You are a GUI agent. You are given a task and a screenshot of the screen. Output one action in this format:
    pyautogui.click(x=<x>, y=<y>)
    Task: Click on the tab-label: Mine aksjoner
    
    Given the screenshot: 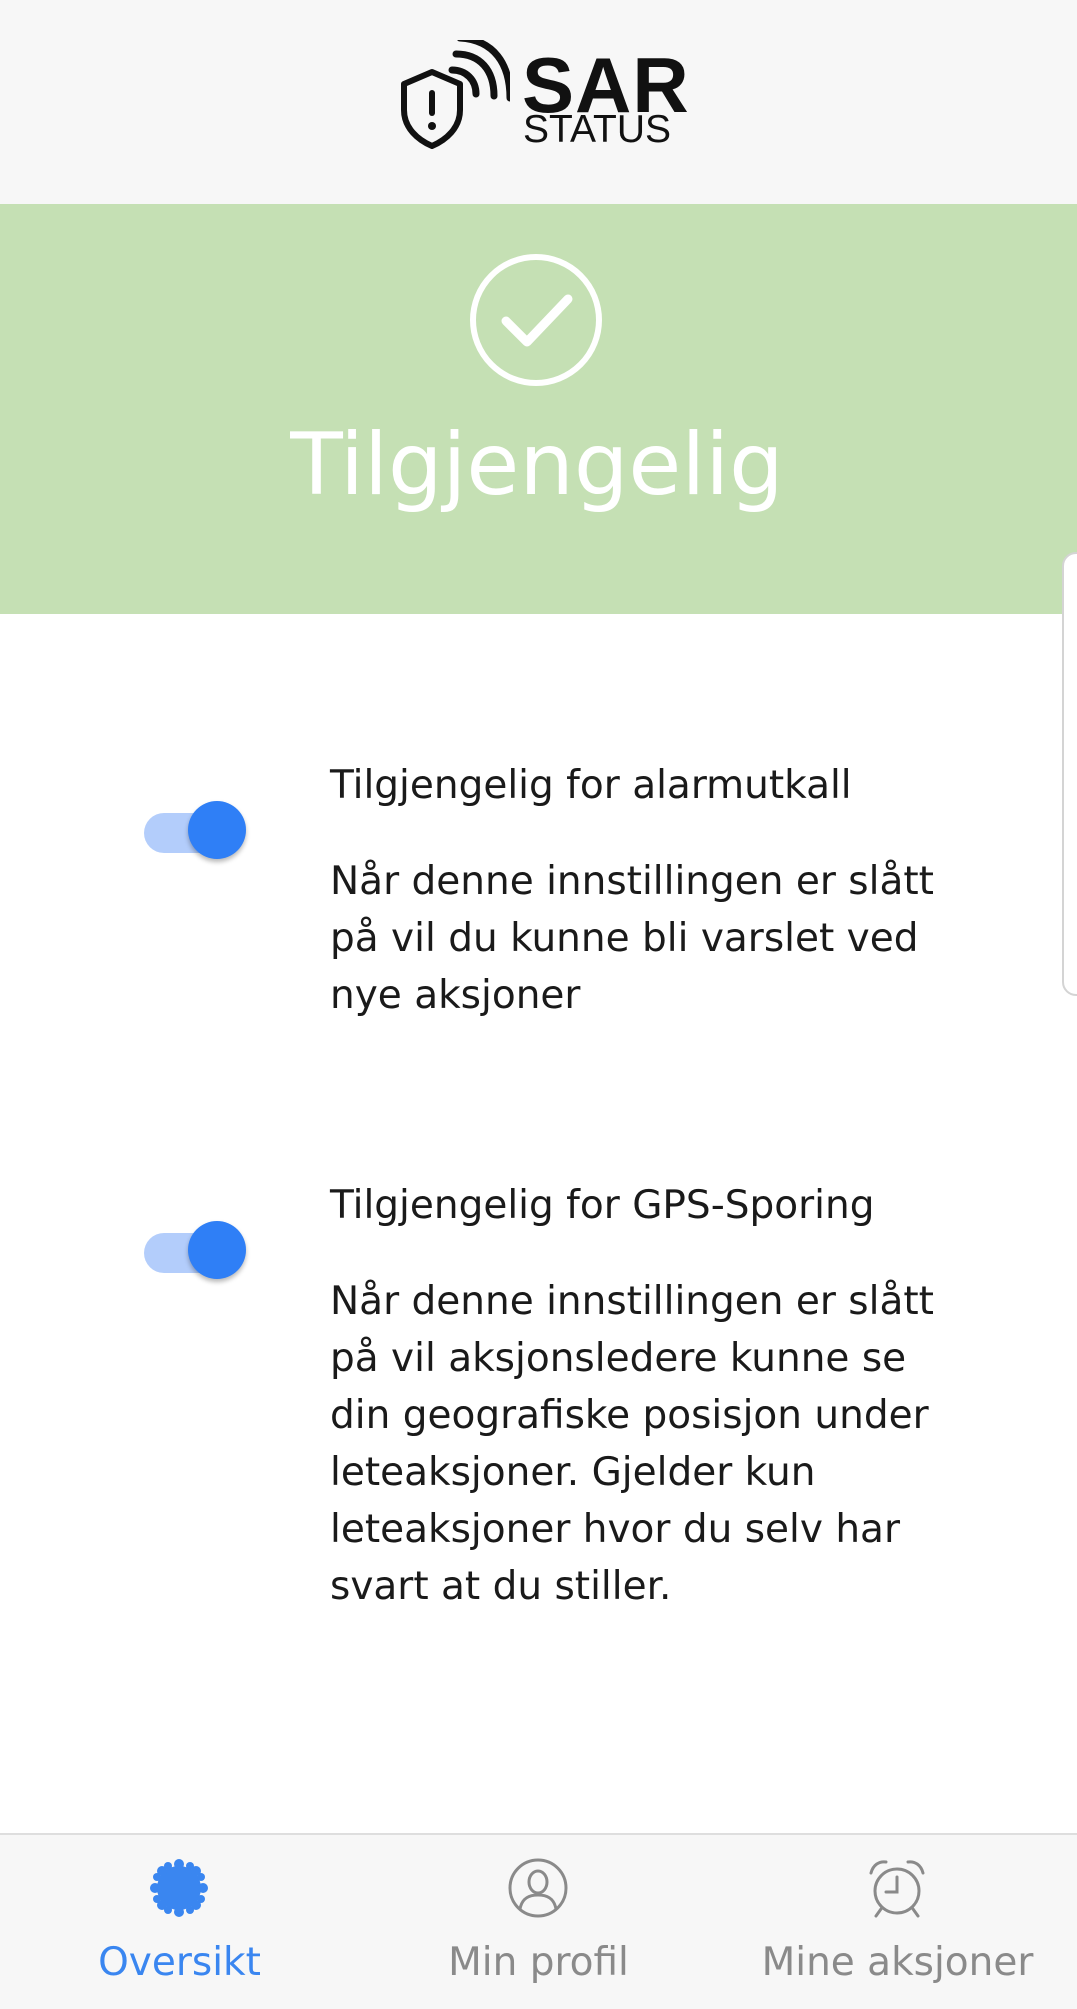 What is the action you would take?
    pyautogui.click(x=897, y=1962)
    